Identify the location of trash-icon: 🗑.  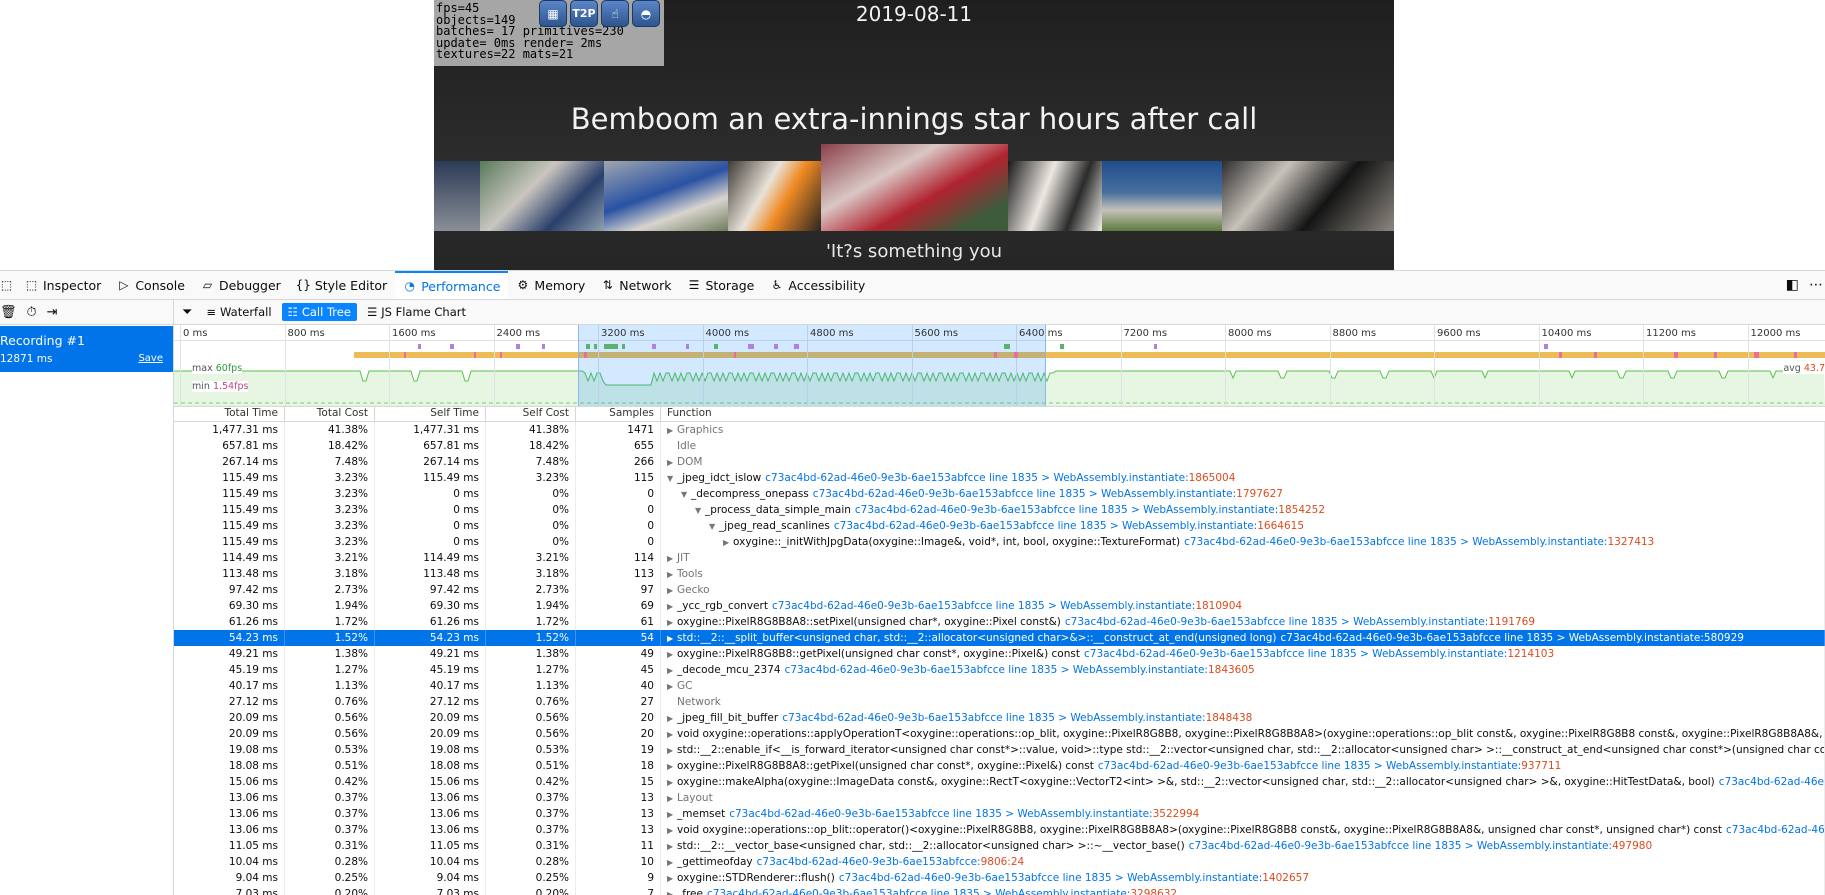
(8, 312).